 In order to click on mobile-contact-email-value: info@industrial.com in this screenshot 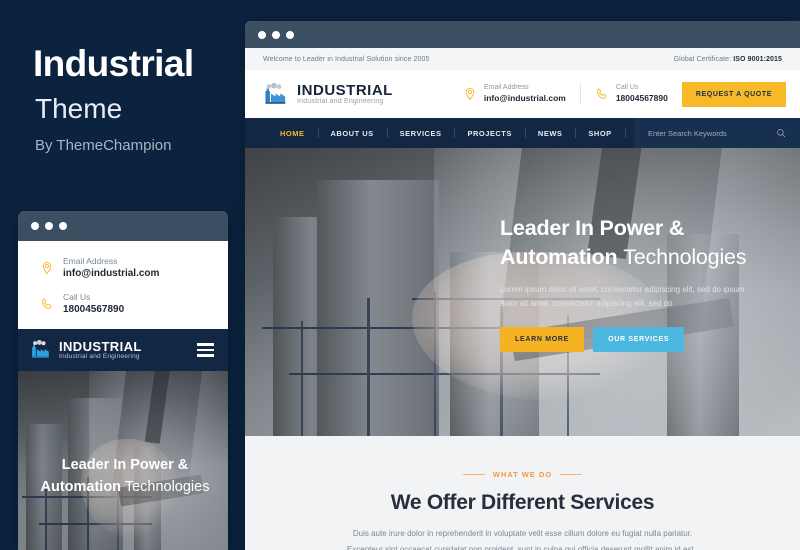, I will do `click(111, 274)`.